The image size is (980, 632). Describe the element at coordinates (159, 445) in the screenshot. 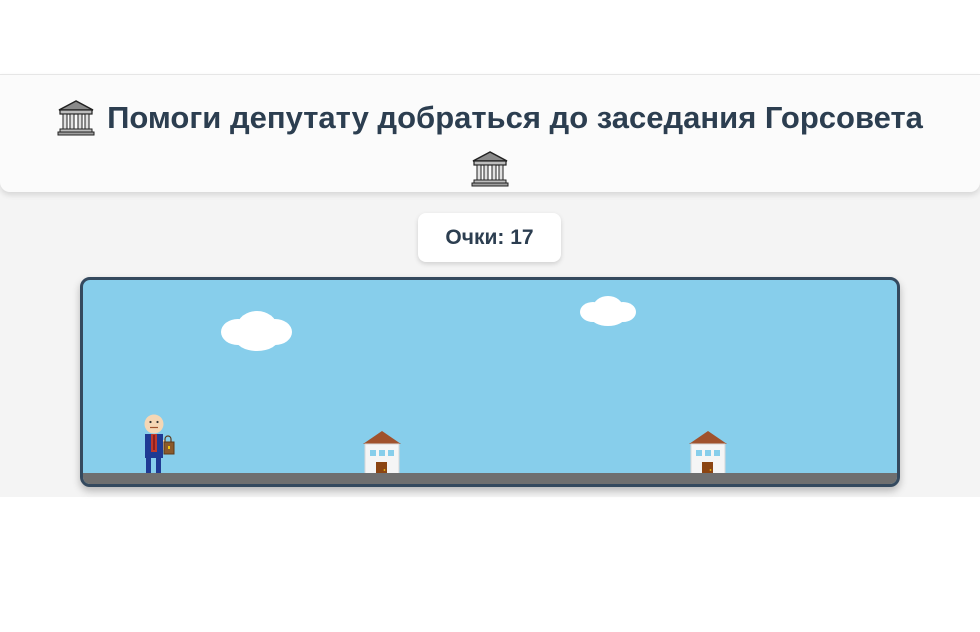

I see `deputy-player-icon` at that location.